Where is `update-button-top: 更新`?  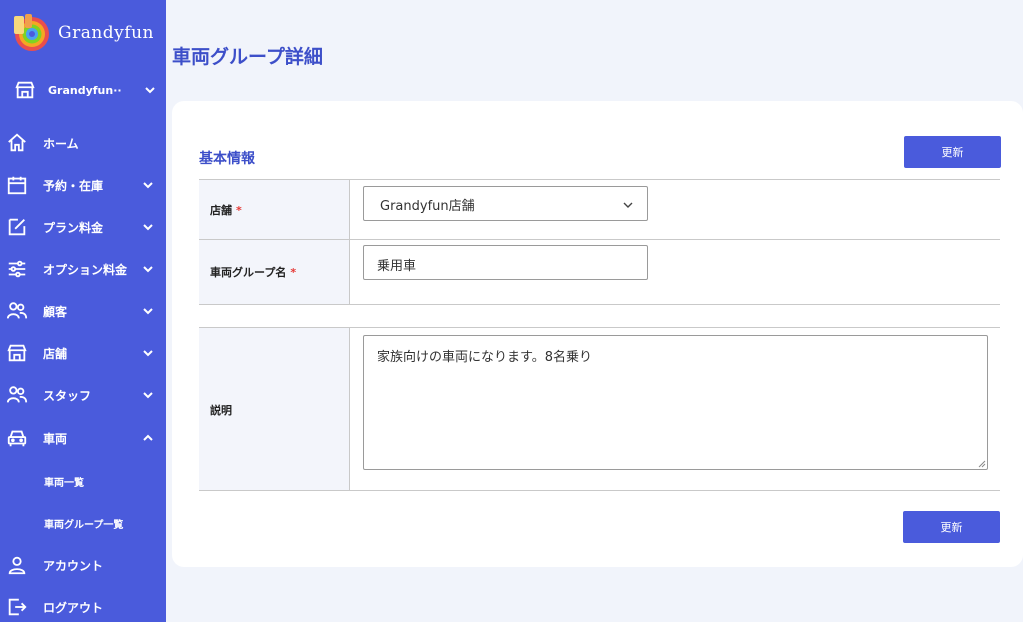
update-button-top: 更新 is located at coordinates (952, 152).